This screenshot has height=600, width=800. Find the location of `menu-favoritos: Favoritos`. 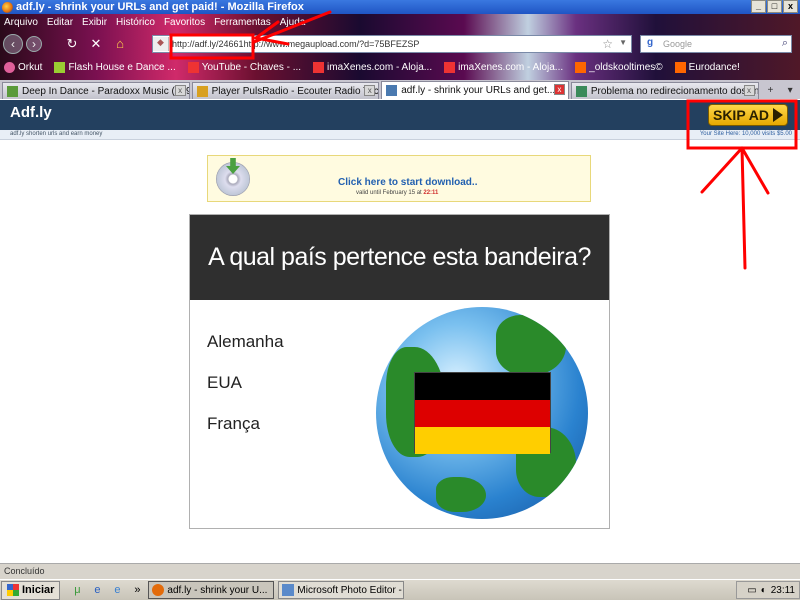

menu-favoritos: Favoritos is located at coordinates (184, 22).